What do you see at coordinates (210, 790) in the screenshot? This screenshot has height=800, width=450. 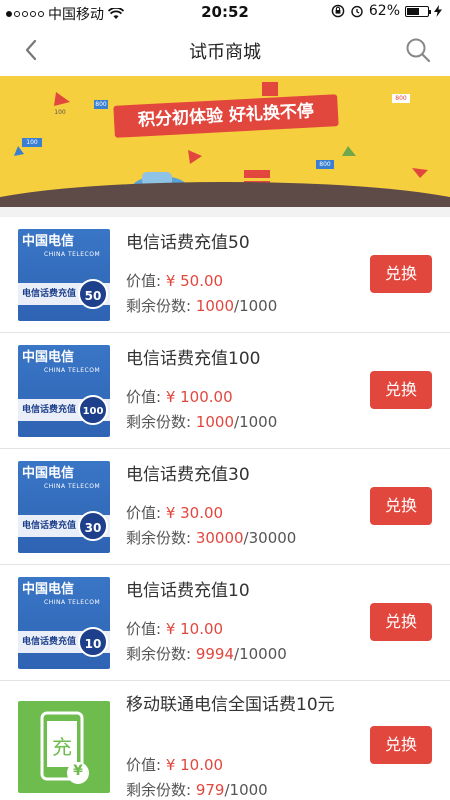 I see `stock-remaining: 979` at bounding box center [210, 790].